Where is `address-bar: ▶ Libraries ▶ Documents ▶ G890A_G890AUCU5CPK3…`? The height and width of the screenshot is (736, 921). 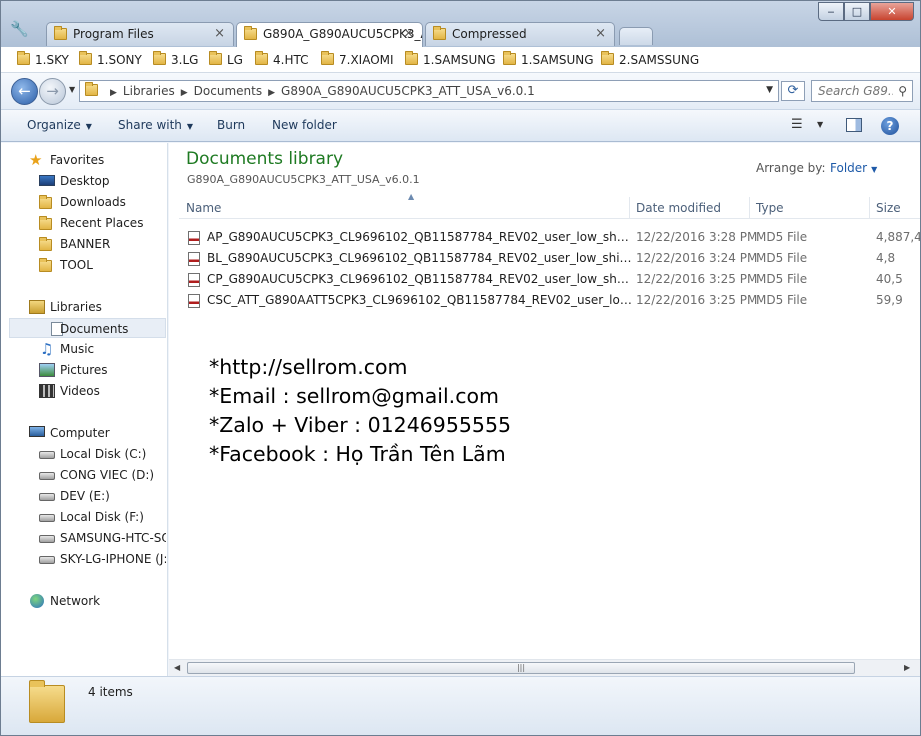
address-bar: ▶ Libraries ▶ Documents ▶ G890A_G890AUCU5CPK3… is located at coordinates (429, 91).